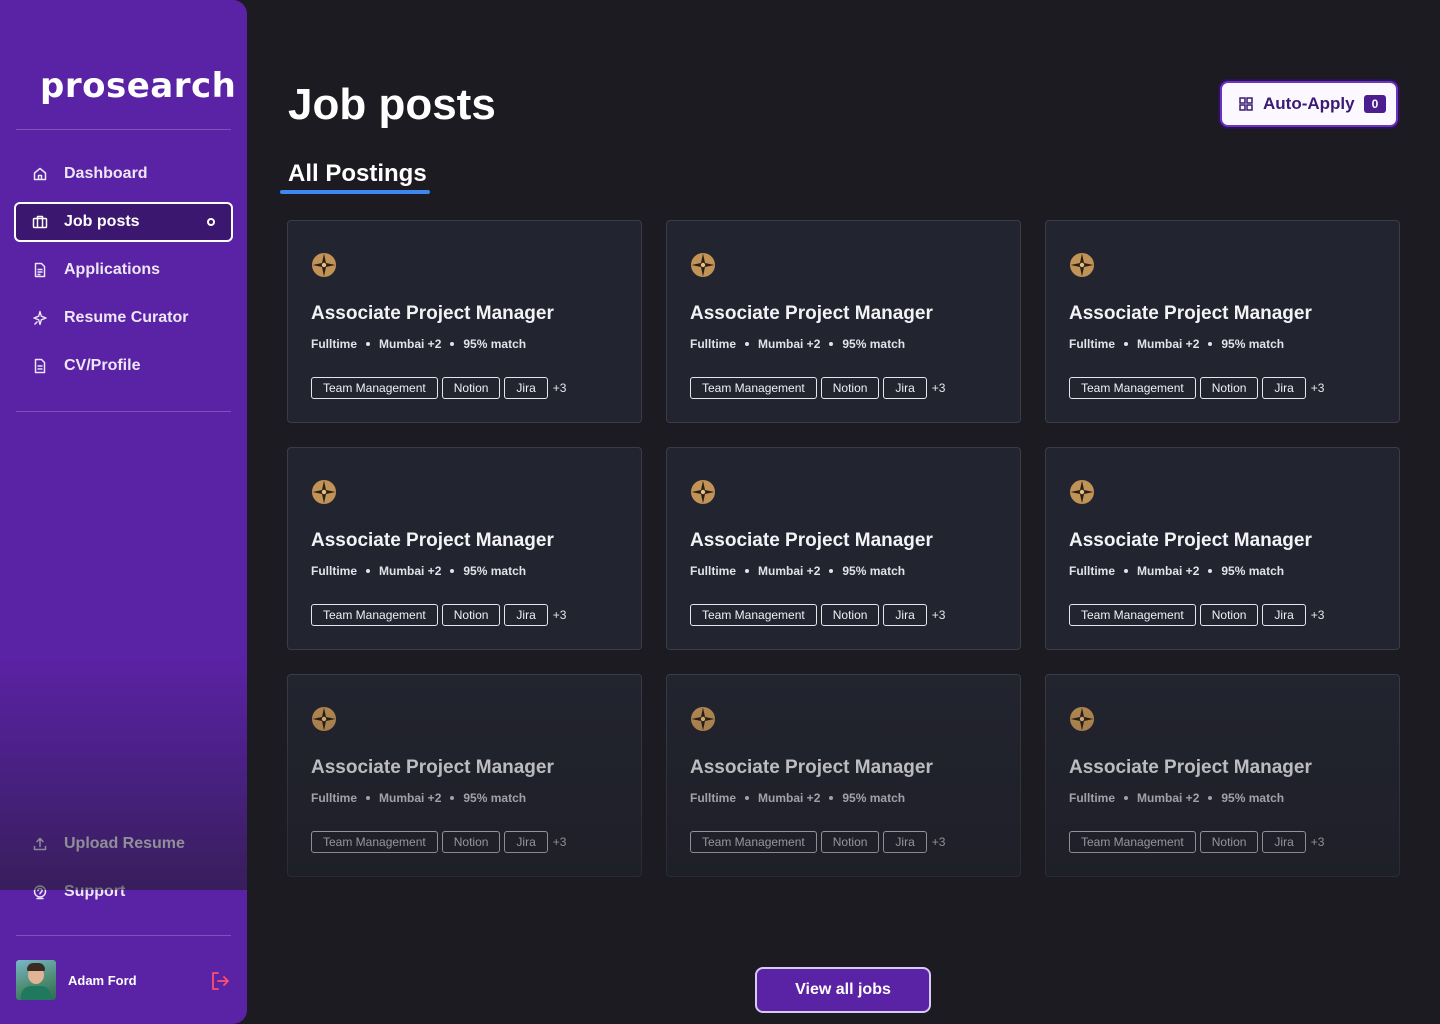  Describe the element at coordinates (1246, 104) in the screenshot. I see `grid-icon` at that location.